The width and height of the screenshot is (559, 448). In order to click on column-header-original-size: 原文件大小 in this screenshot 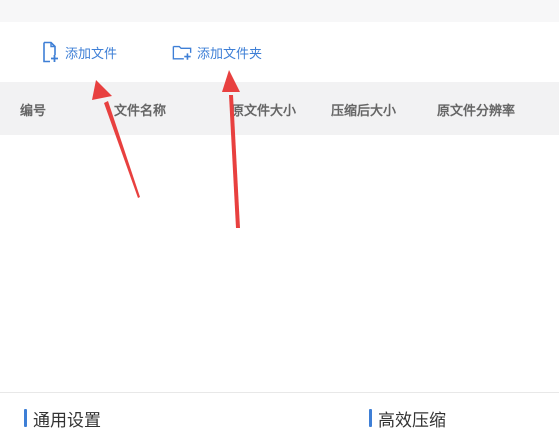, I will do `click(263, 109)`.